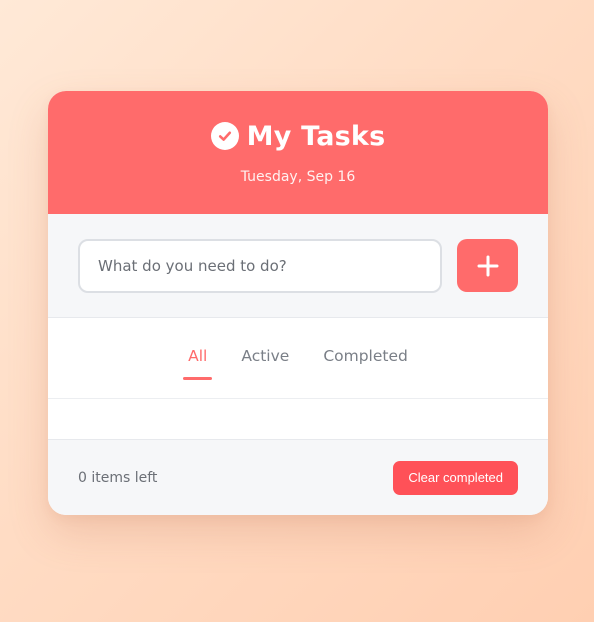 This screenshot has width=594, height=622. What do you see at coordinates (298, 177) in the screenshot?
I see `current-date: Tuesday, Sep 16` at bounding box center [298, 177].